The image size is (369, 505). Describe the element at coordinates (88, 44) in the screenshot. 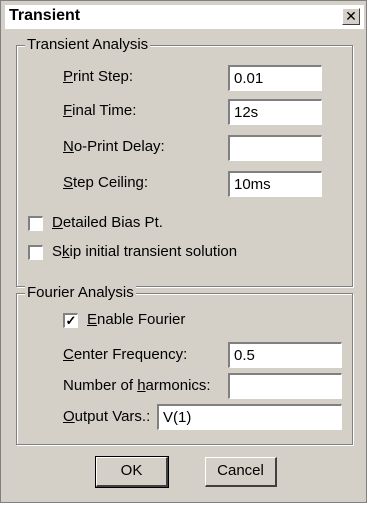

I see `transient-analysis-legend: Transient Analysis` at that location.